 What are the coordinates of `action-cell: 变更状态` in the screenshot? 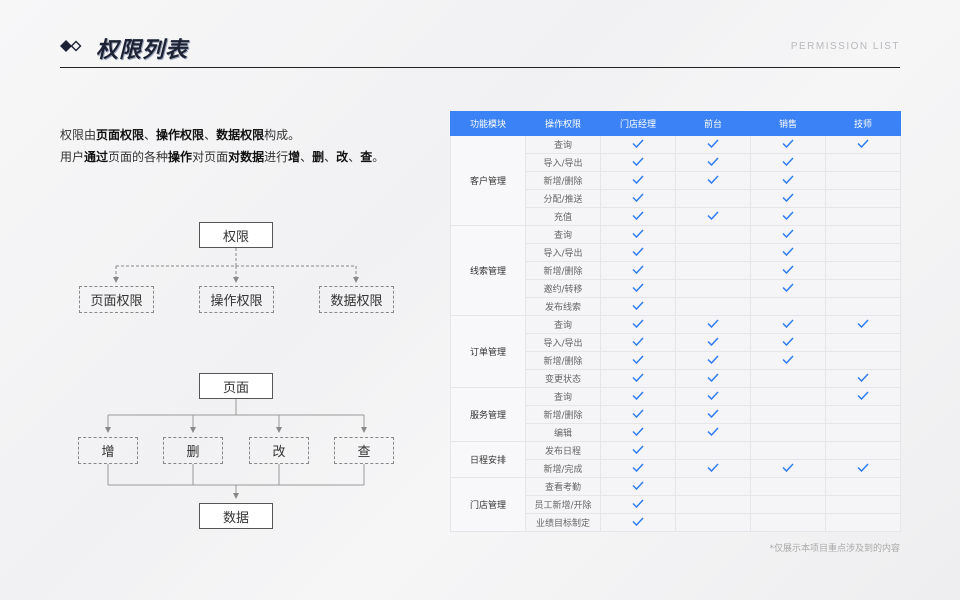 It's located at (563, 378).